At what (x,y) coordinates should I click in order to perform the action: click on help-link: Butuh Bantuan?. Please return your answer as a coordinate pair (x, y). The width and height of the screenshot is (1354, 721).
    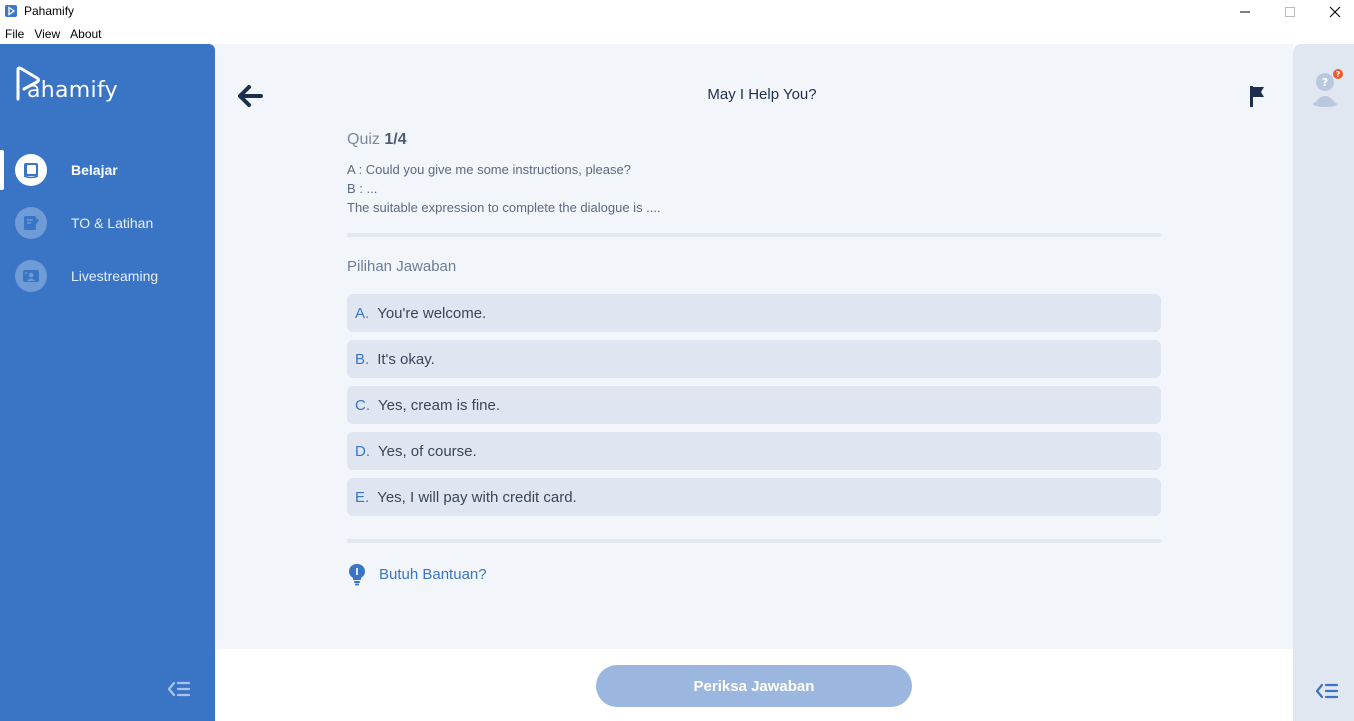
    Looking at the image, I should click on (417, 574).